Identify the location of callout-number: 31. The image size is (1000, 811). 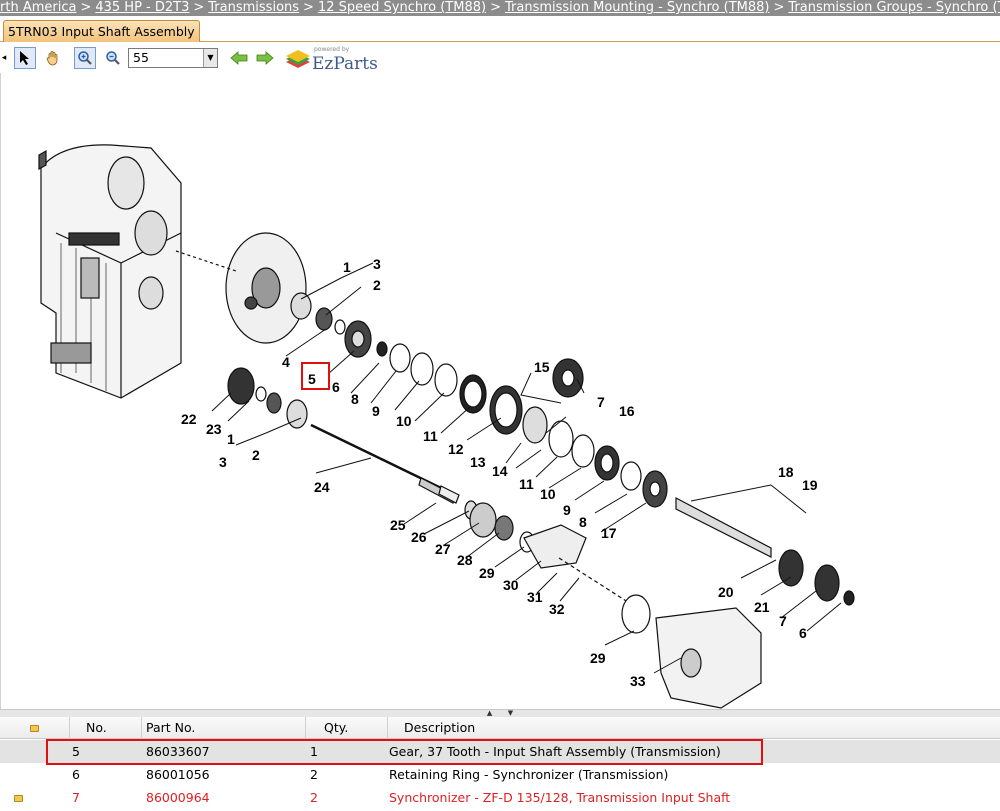
(535, 597).